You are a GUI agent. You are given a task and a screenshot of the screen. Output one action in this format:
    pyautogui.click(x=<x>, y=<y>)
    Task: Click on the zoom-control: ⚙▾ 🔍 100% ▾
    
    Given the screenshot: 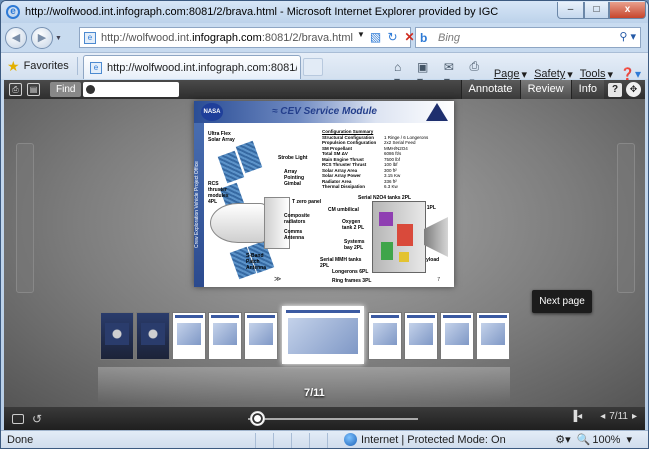 What is the action you would take?
    pyautogui.click(x=590, y=440)
    